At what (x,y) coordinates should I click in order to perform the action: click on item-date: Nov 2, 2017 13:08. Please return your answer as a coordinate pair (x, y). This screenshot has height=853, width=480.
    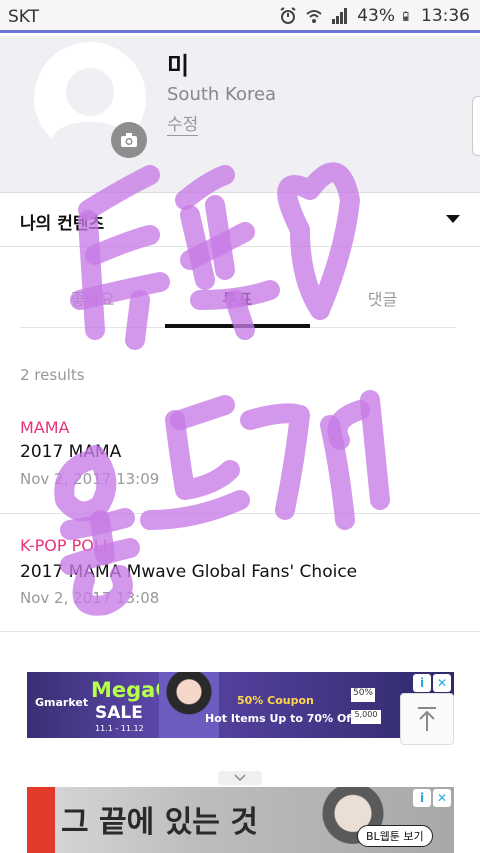
    Looking at the image, I should click on (90, 598).